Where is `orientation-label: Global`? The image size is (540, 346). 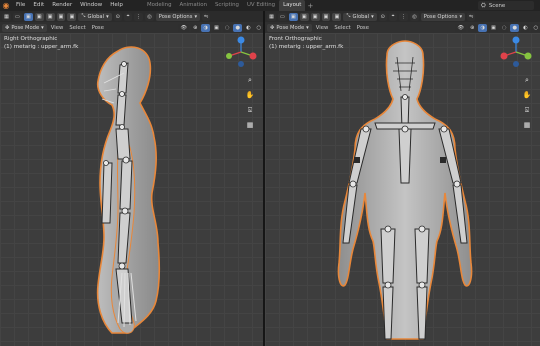 orientation-label: Global is located at coordinates (361, 16).